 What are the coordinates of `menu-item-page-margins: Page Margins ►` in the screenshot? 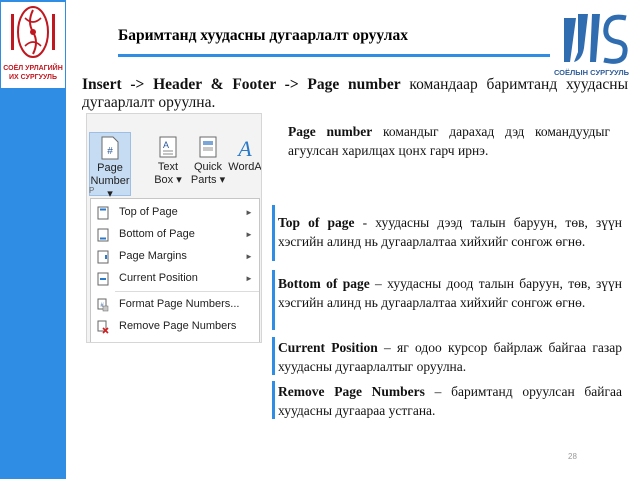 It's located at (175, 256).